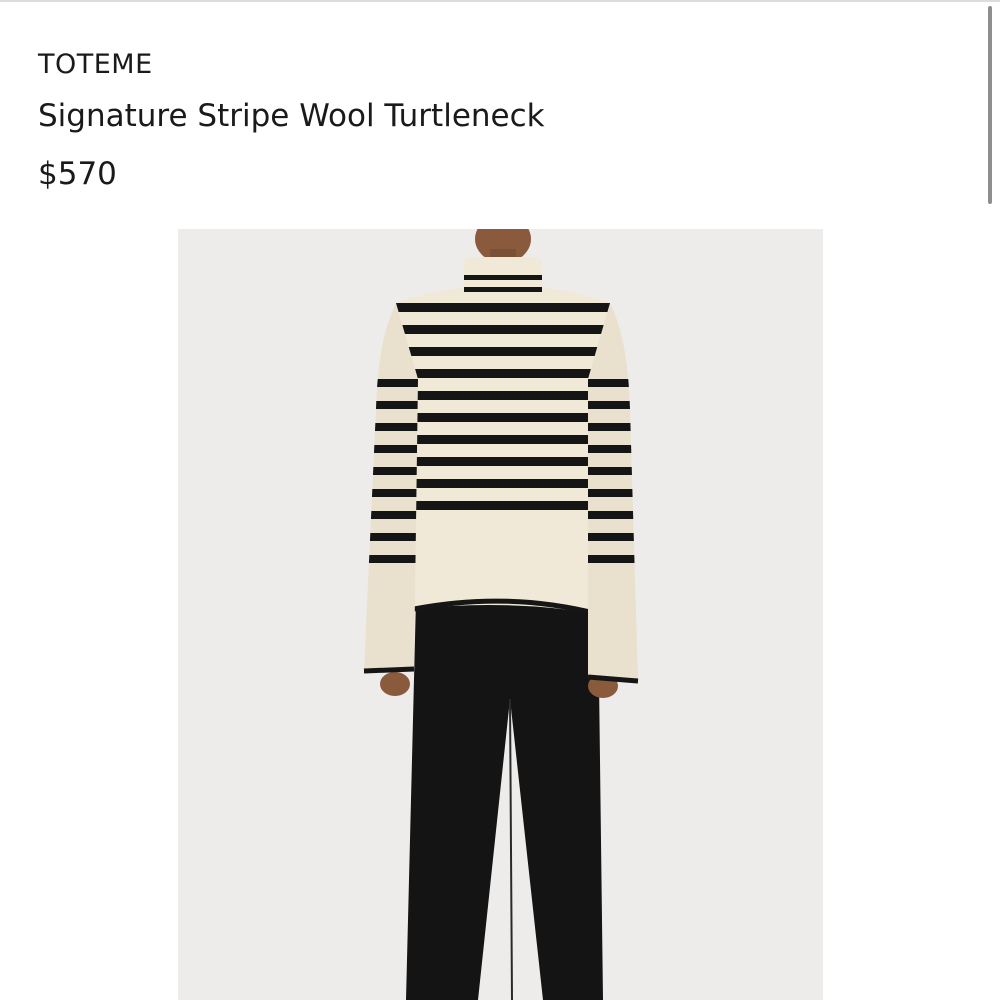 The height and width of the screenshot is (1000, 1000). I want to click on sweater-collar, so click(503, 279).